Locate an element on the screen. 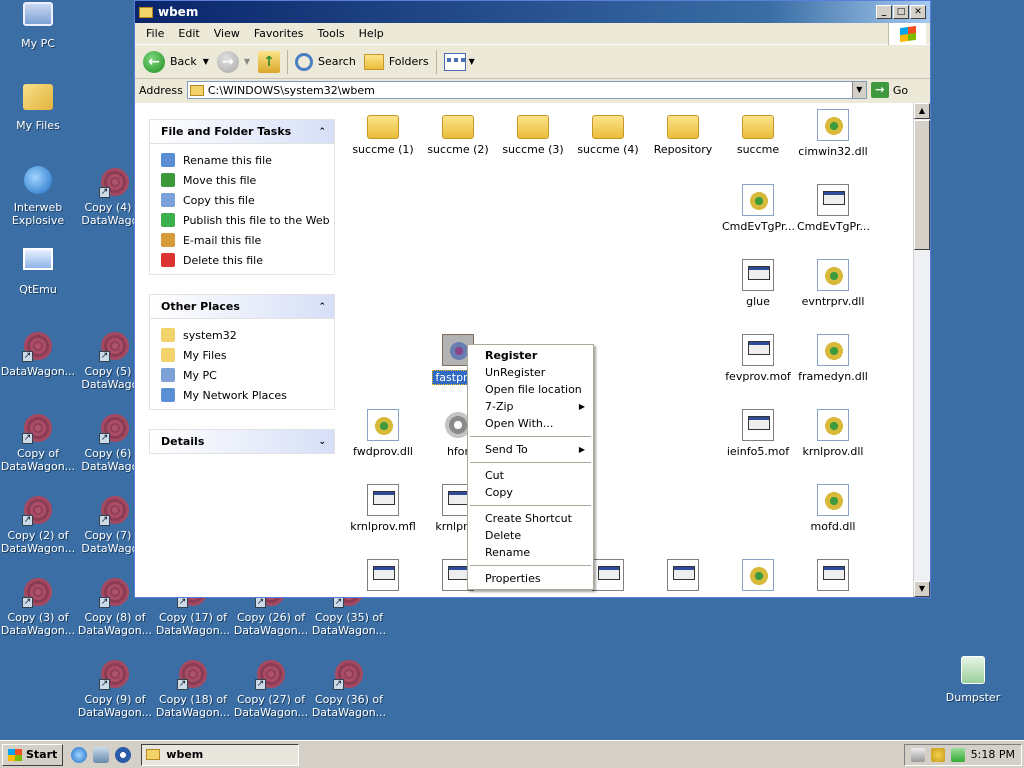 This screenshot has height=768, width=1024. expand-chevron-icon: ⌄ is located at coordinates (322, 442).